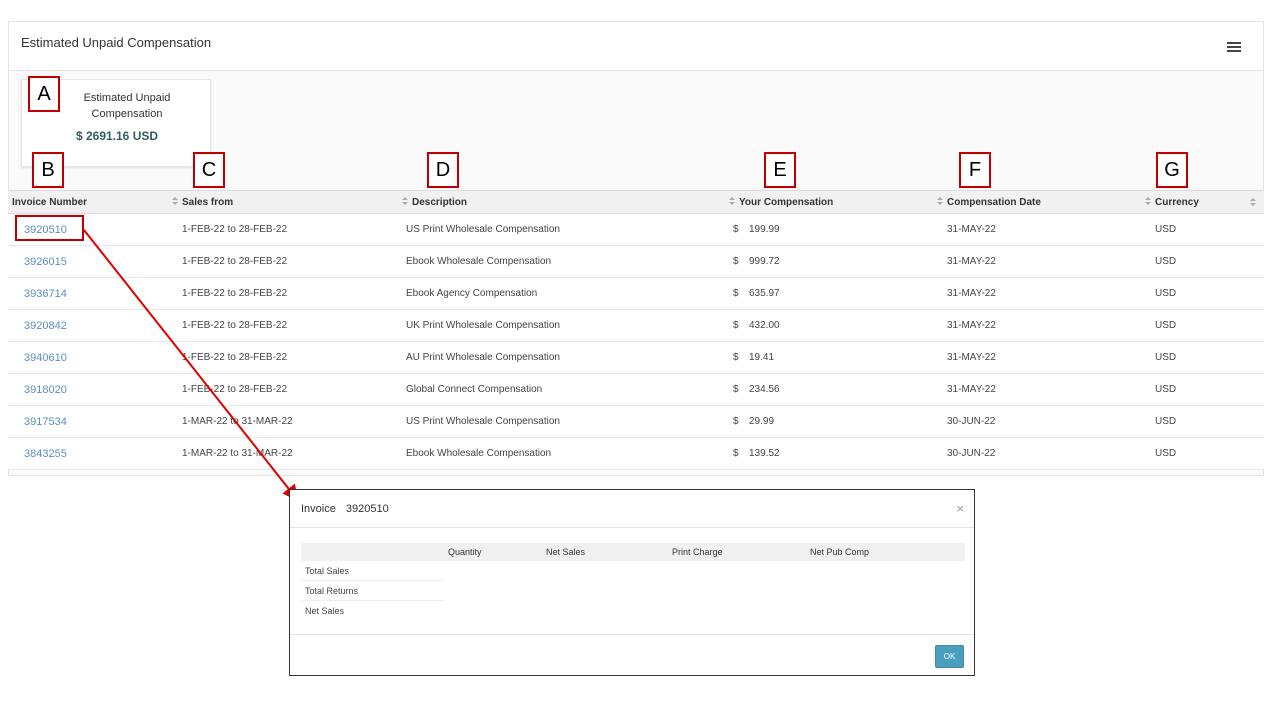 This screenshot has height=720, width=1280. Describe the element at coordinates (632, 509) in the screenshot. I see `modal-header: Invoice 3920510 ×` at that location.